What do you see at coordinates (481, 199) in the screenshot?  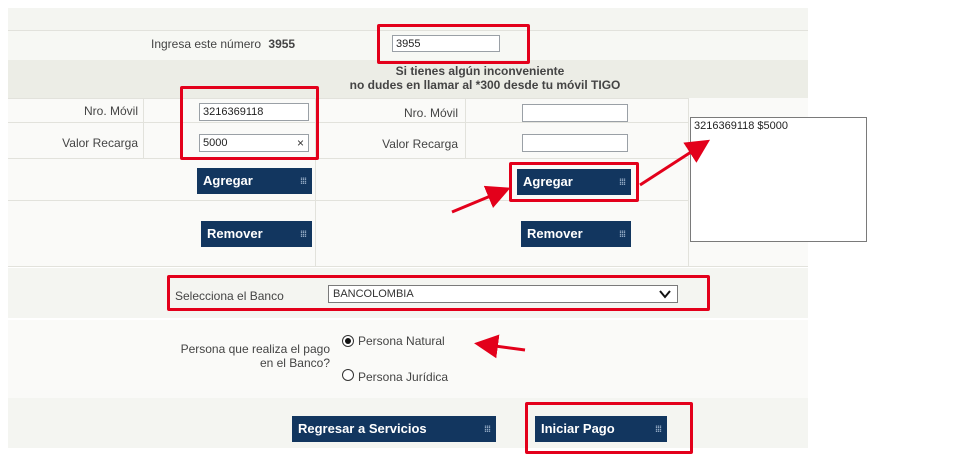 I see `arrow-to-agregar` at bounding box center [481, 199].